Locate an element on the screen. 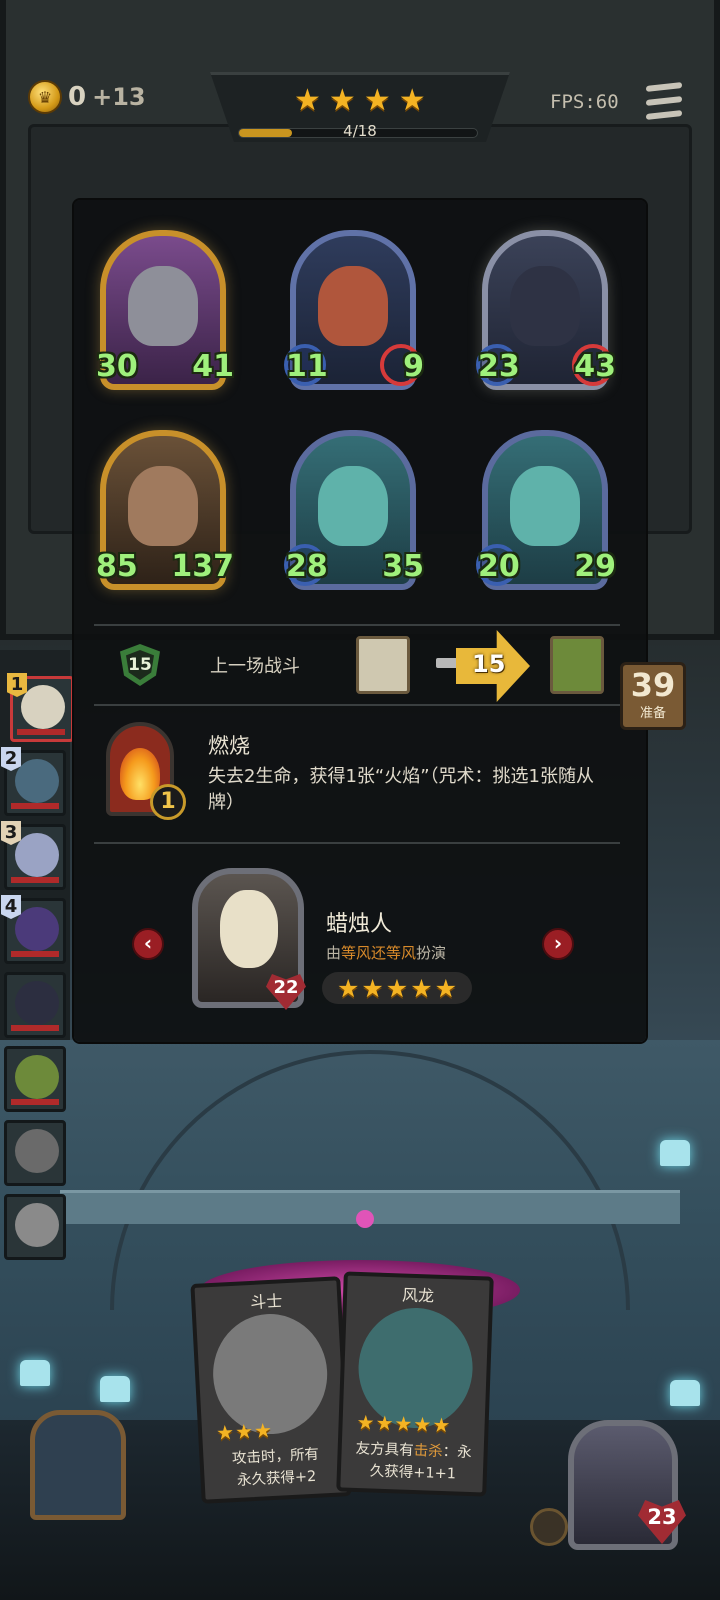 The image size is (720, 1600). unit-attack: 11 is located at coordinates (307, 366).